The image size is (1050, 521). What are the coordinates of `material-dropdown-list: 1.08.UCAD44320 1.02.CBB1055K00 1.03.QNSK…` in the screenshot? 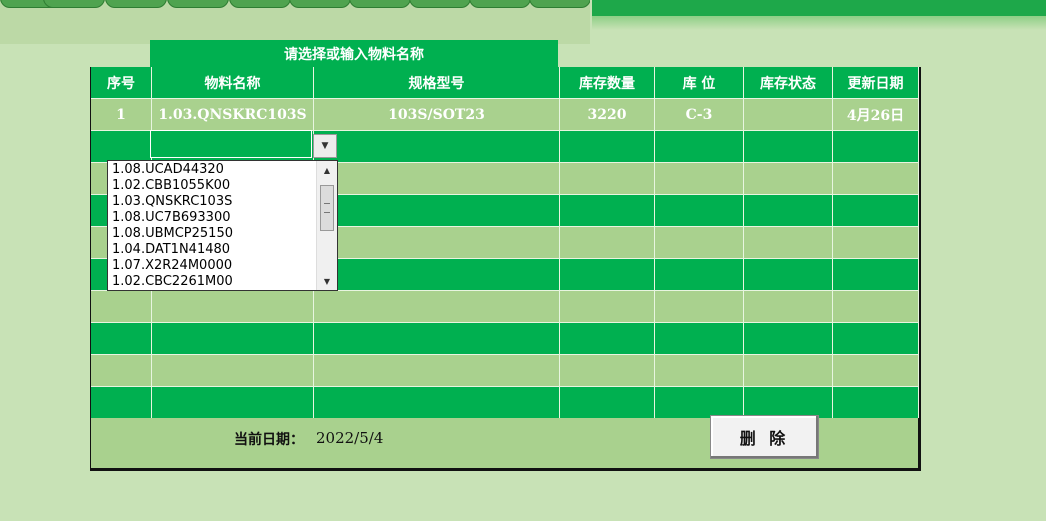 It's located at (222, 225).